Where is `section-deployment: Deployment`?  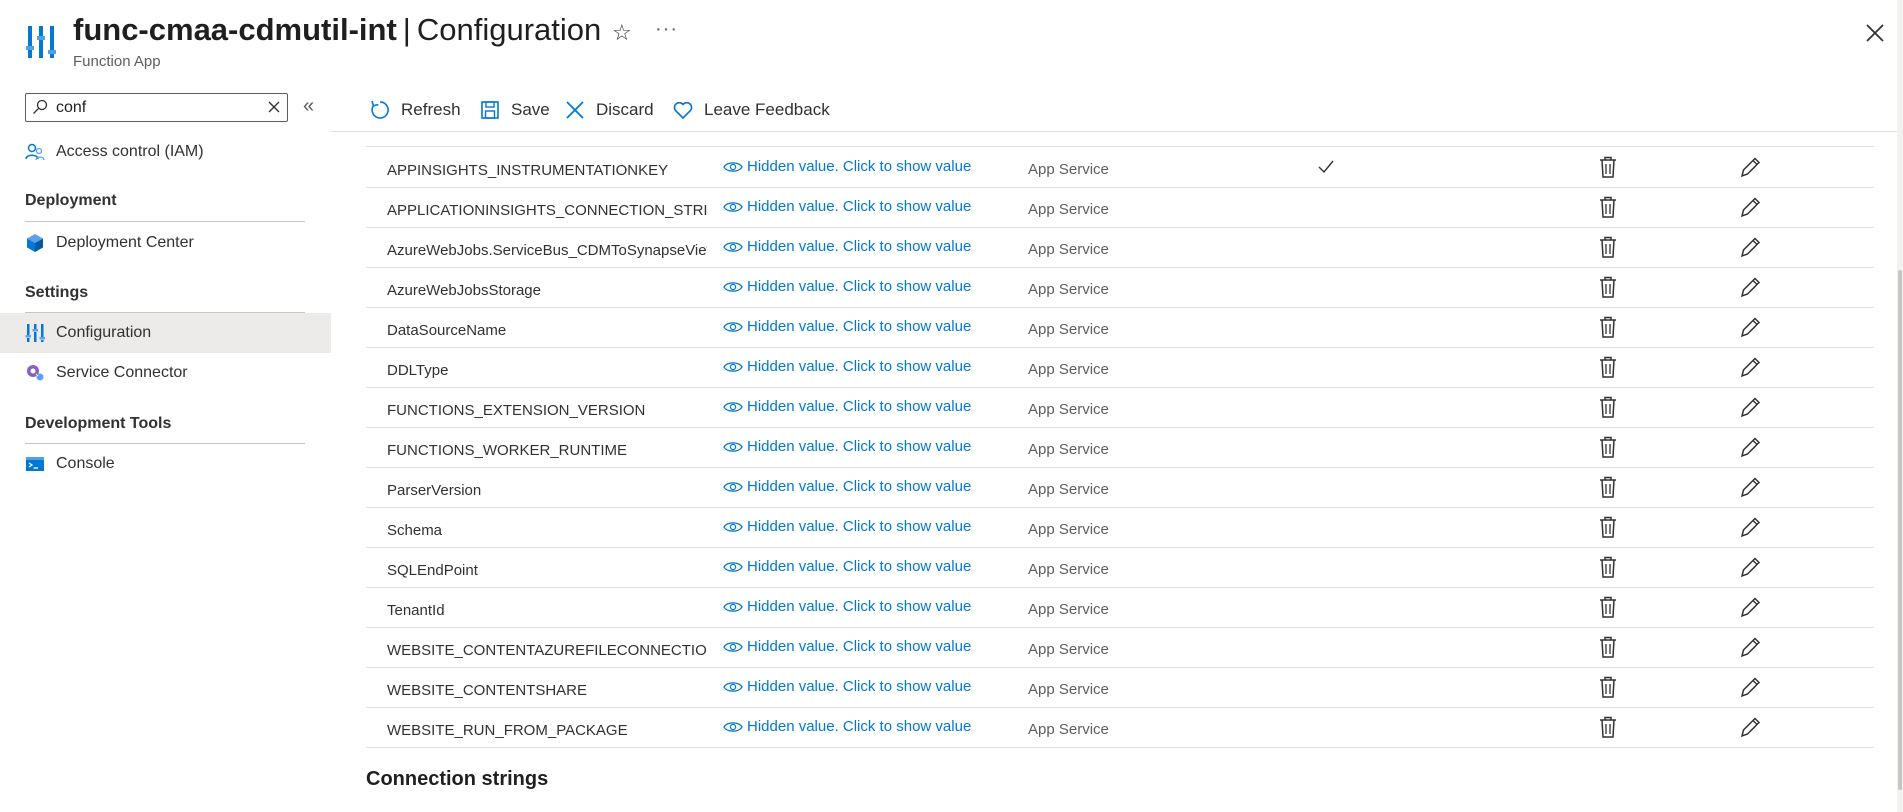
section-deployment: Deployment is located at coordinates (71, 200).